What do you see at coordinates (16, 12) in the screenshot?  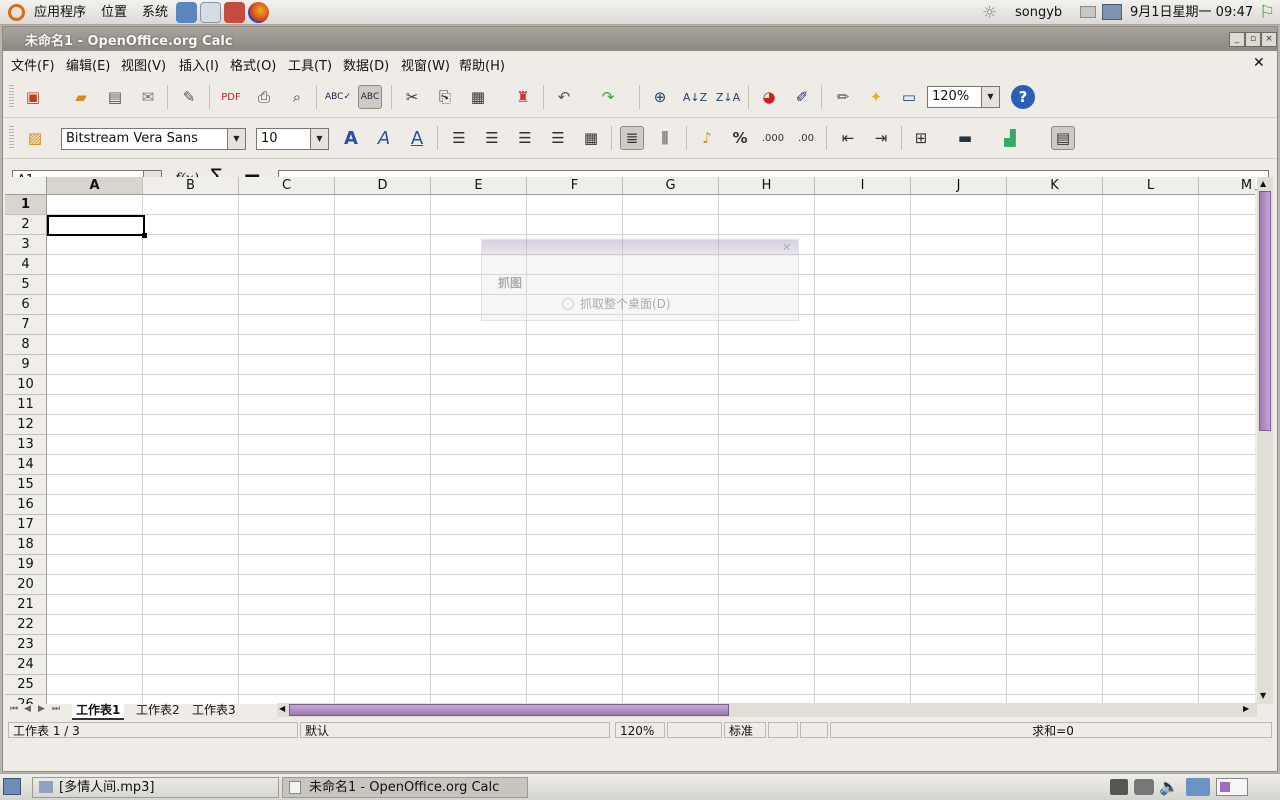 I see `ubuntu-logo-icon` at bounding box center [16, 12].